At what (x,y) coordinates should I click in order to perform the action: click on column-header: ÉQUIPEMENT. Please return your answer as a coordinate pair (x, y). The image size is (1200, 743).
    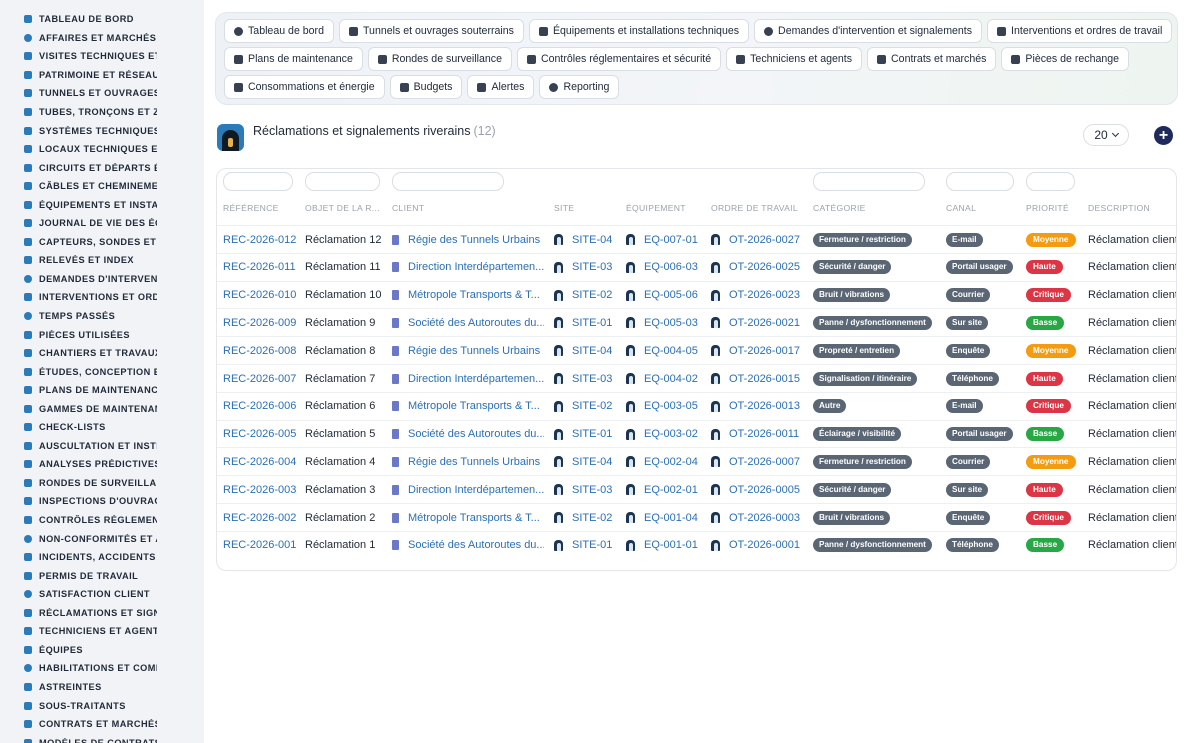
    Looking at the image, I should click on (656, 208).